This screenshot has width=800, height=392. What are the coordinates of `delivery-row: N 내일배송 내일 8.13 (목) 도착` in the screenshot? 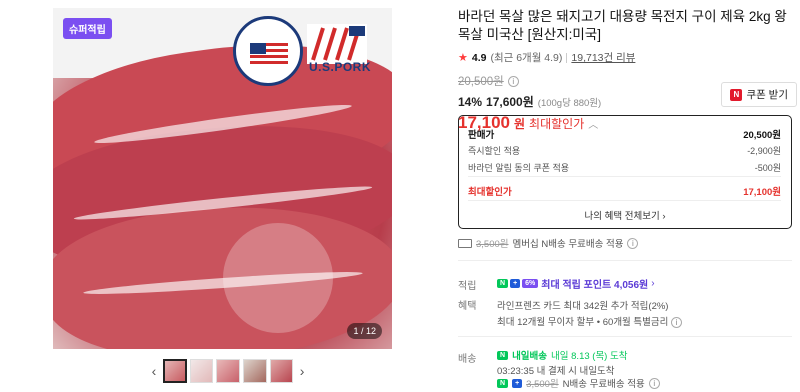 It's located at (562, 355).